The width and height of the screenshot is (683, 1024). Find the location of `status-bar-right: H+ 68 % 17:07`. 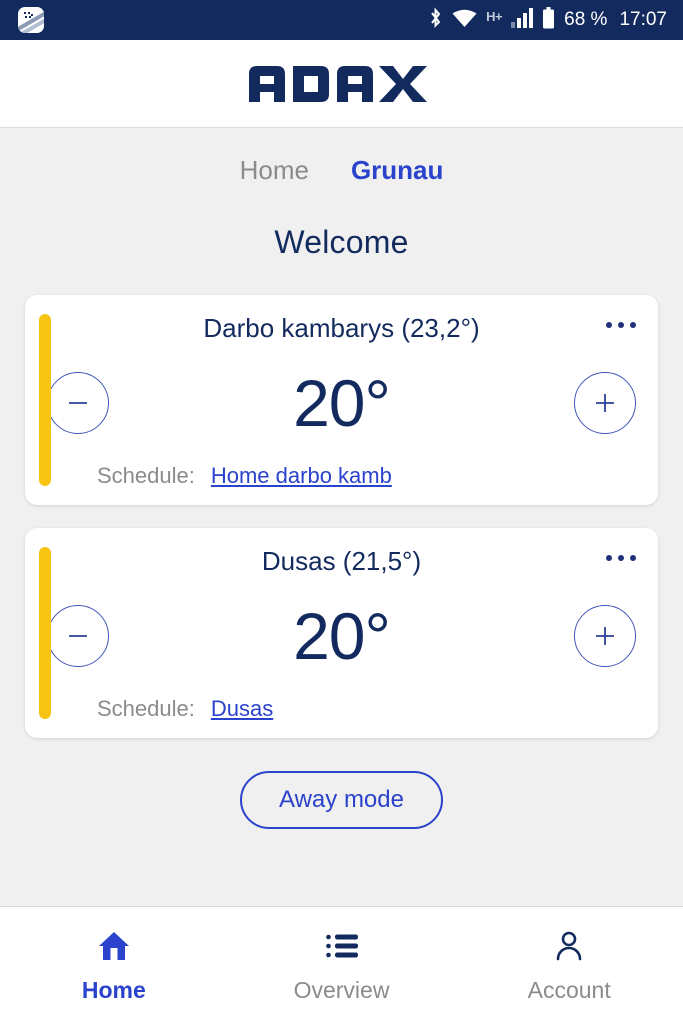

status-bar-right: H+ 68 % 17:07 is located at coordinates (547, 20).